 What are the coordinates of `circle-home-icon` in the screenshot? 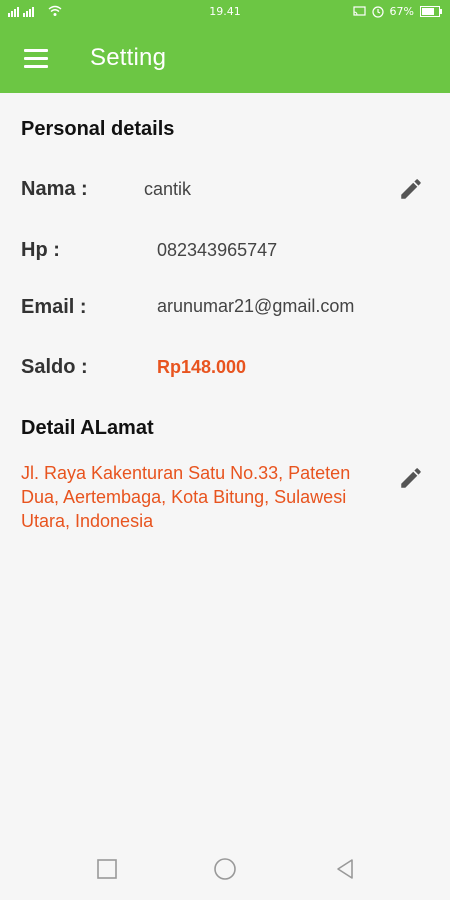 It's located at (225, 869).